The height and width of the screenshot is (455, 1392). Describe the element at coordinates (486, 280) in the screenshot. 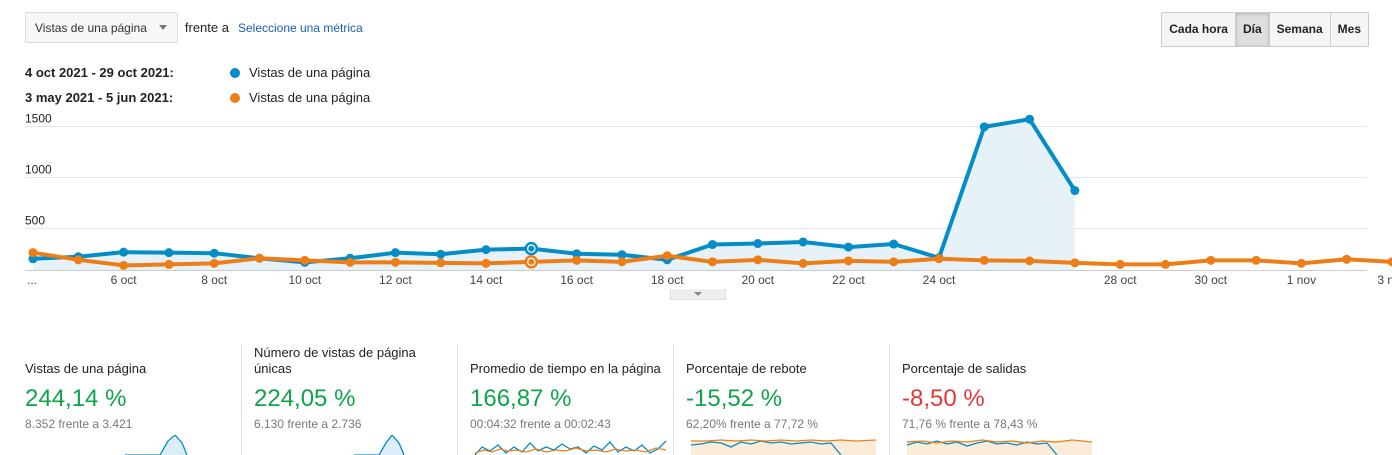

I see `x-tick-label: 14 oct` at that location.